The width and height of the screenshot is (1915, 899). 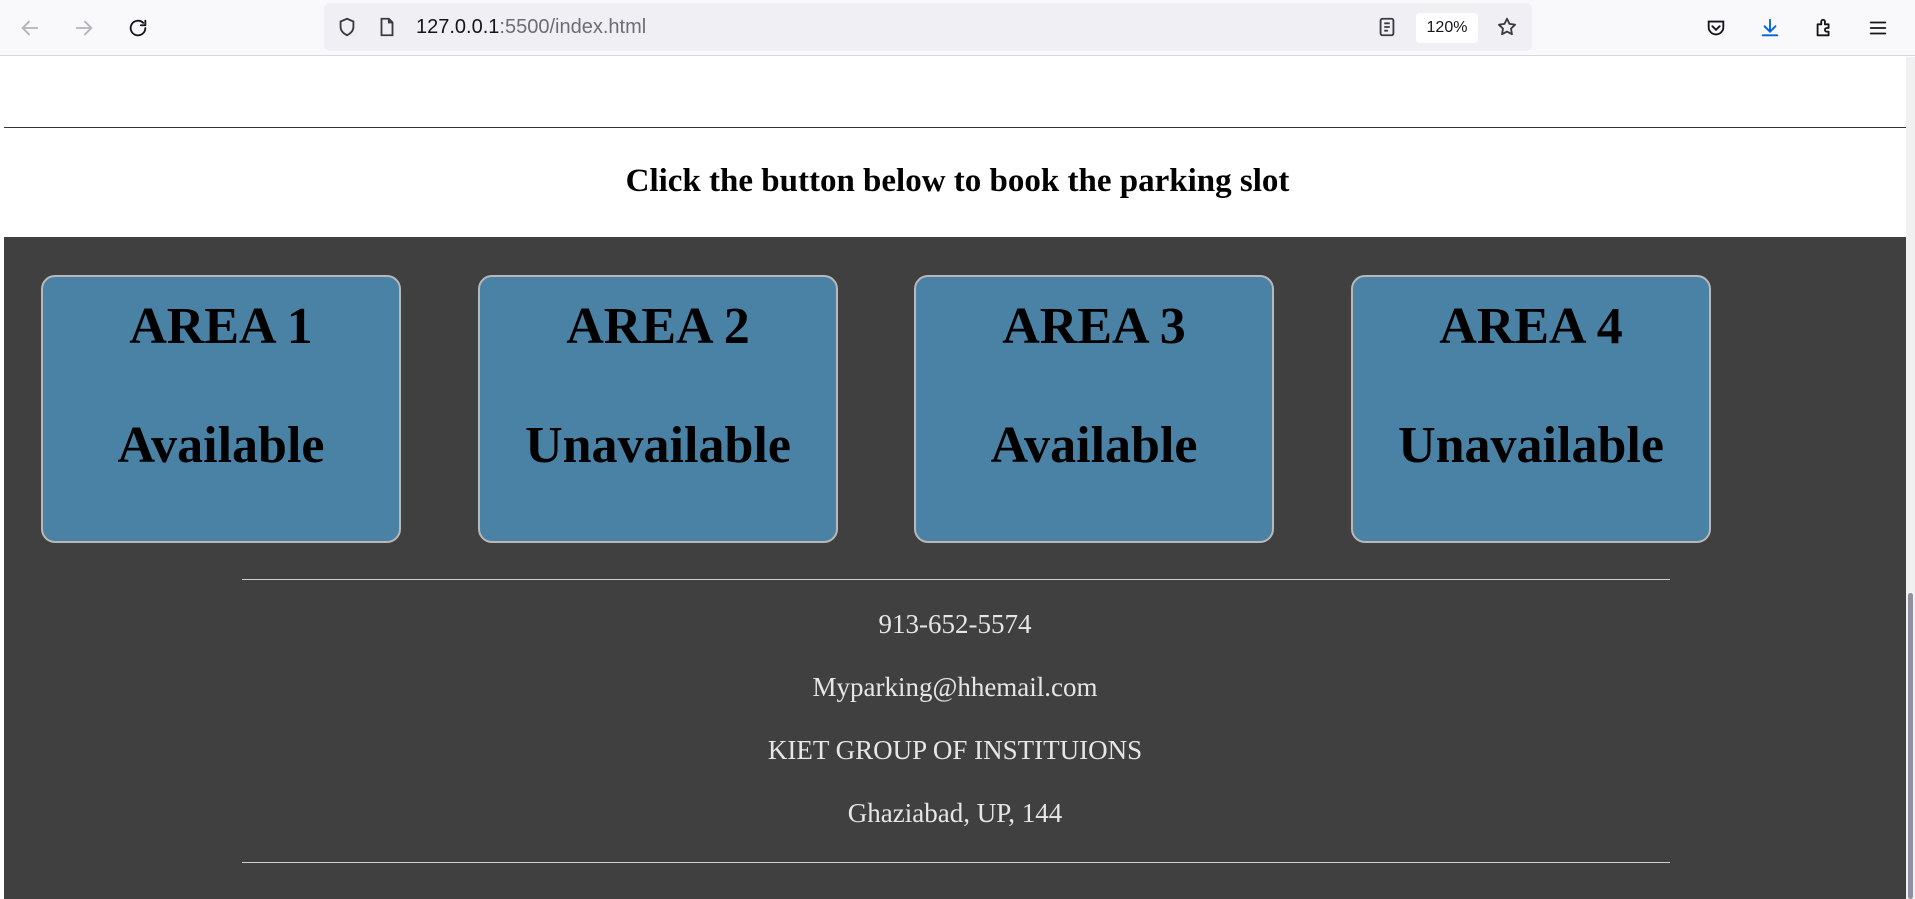 I want to click on footer-divider-top, so click(x=956, y=579).